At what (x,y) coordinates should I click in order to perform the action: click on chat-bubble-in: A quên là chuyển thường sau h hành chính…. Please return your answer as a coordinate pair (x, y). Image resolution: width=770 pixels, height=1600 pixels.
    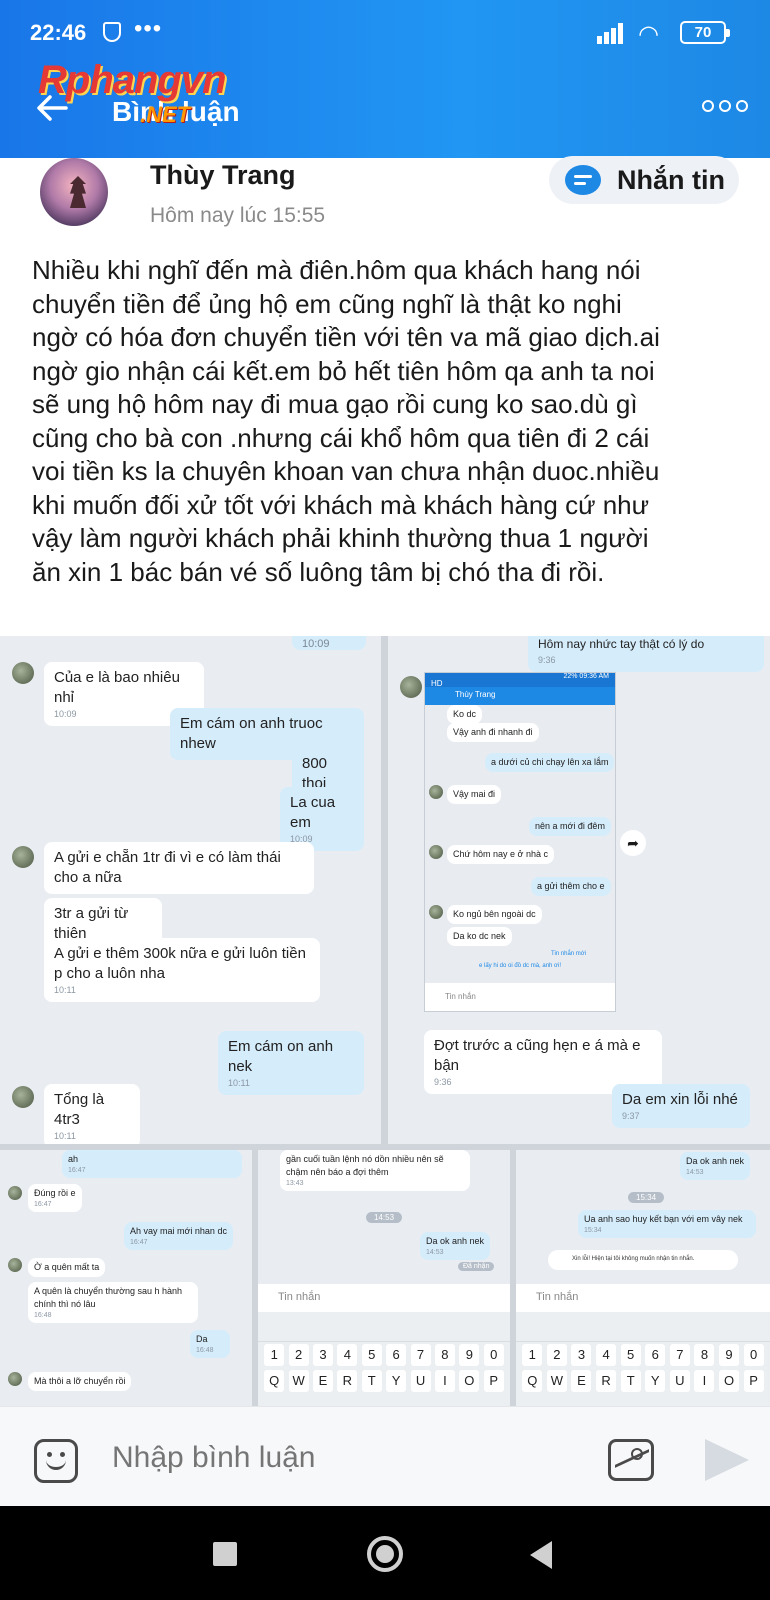
    Looking at the image, I should click on (113, 1302).